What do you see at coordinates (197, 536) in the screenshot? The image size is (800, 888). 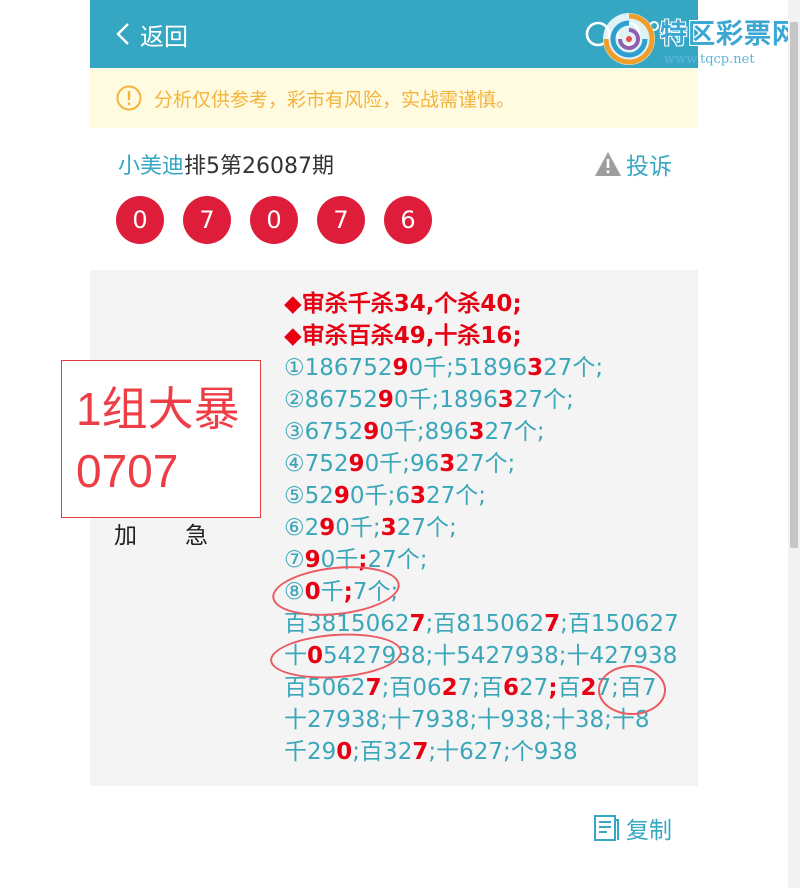 I see `urgent-label-char: 急` at bounding box center [197, 536].